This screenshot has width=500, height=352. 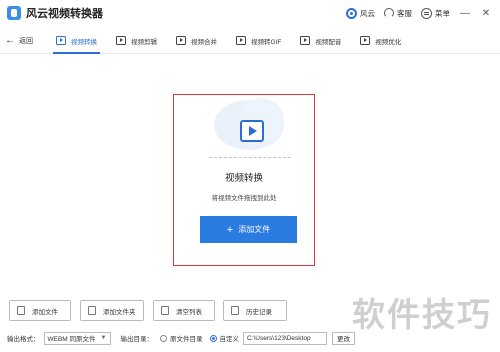 I want to click on menu-label: 菜单, so click(x=442, y=13).